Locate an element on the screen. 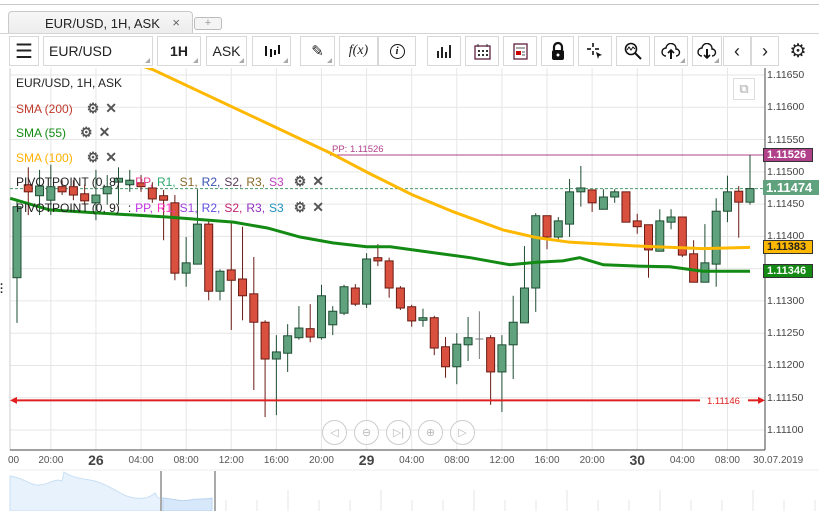 This screenshot has height=511, width=819. indicators-button: f(x) is located at coordinates (358, 51).